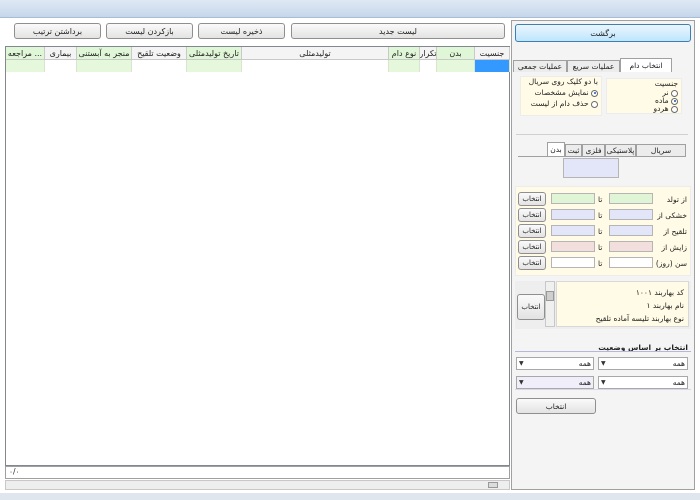 The image size is (700, 500). What do you see at coordinates (646, 65) in the screenshot?
I see `tab-select-animal: انتخاب دام` at bounding box center [646, 65].